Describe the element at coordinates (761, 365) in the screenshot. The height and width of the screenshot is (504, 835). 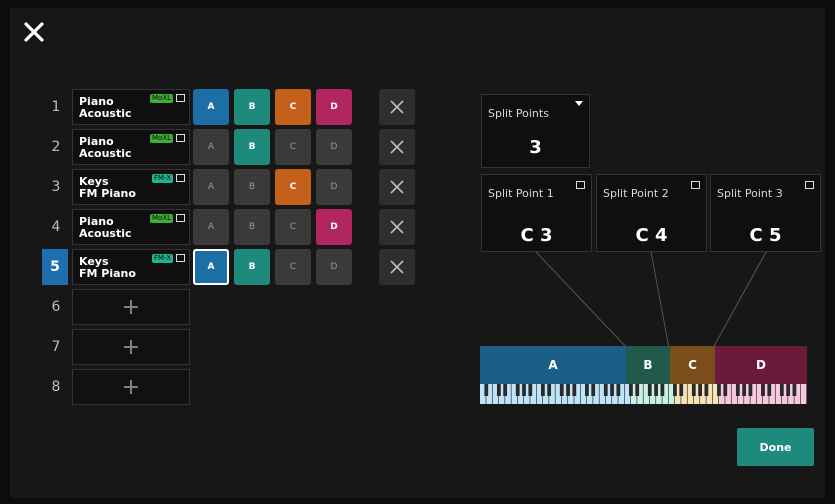
I see `keyboard-zone-d: D` at that location.